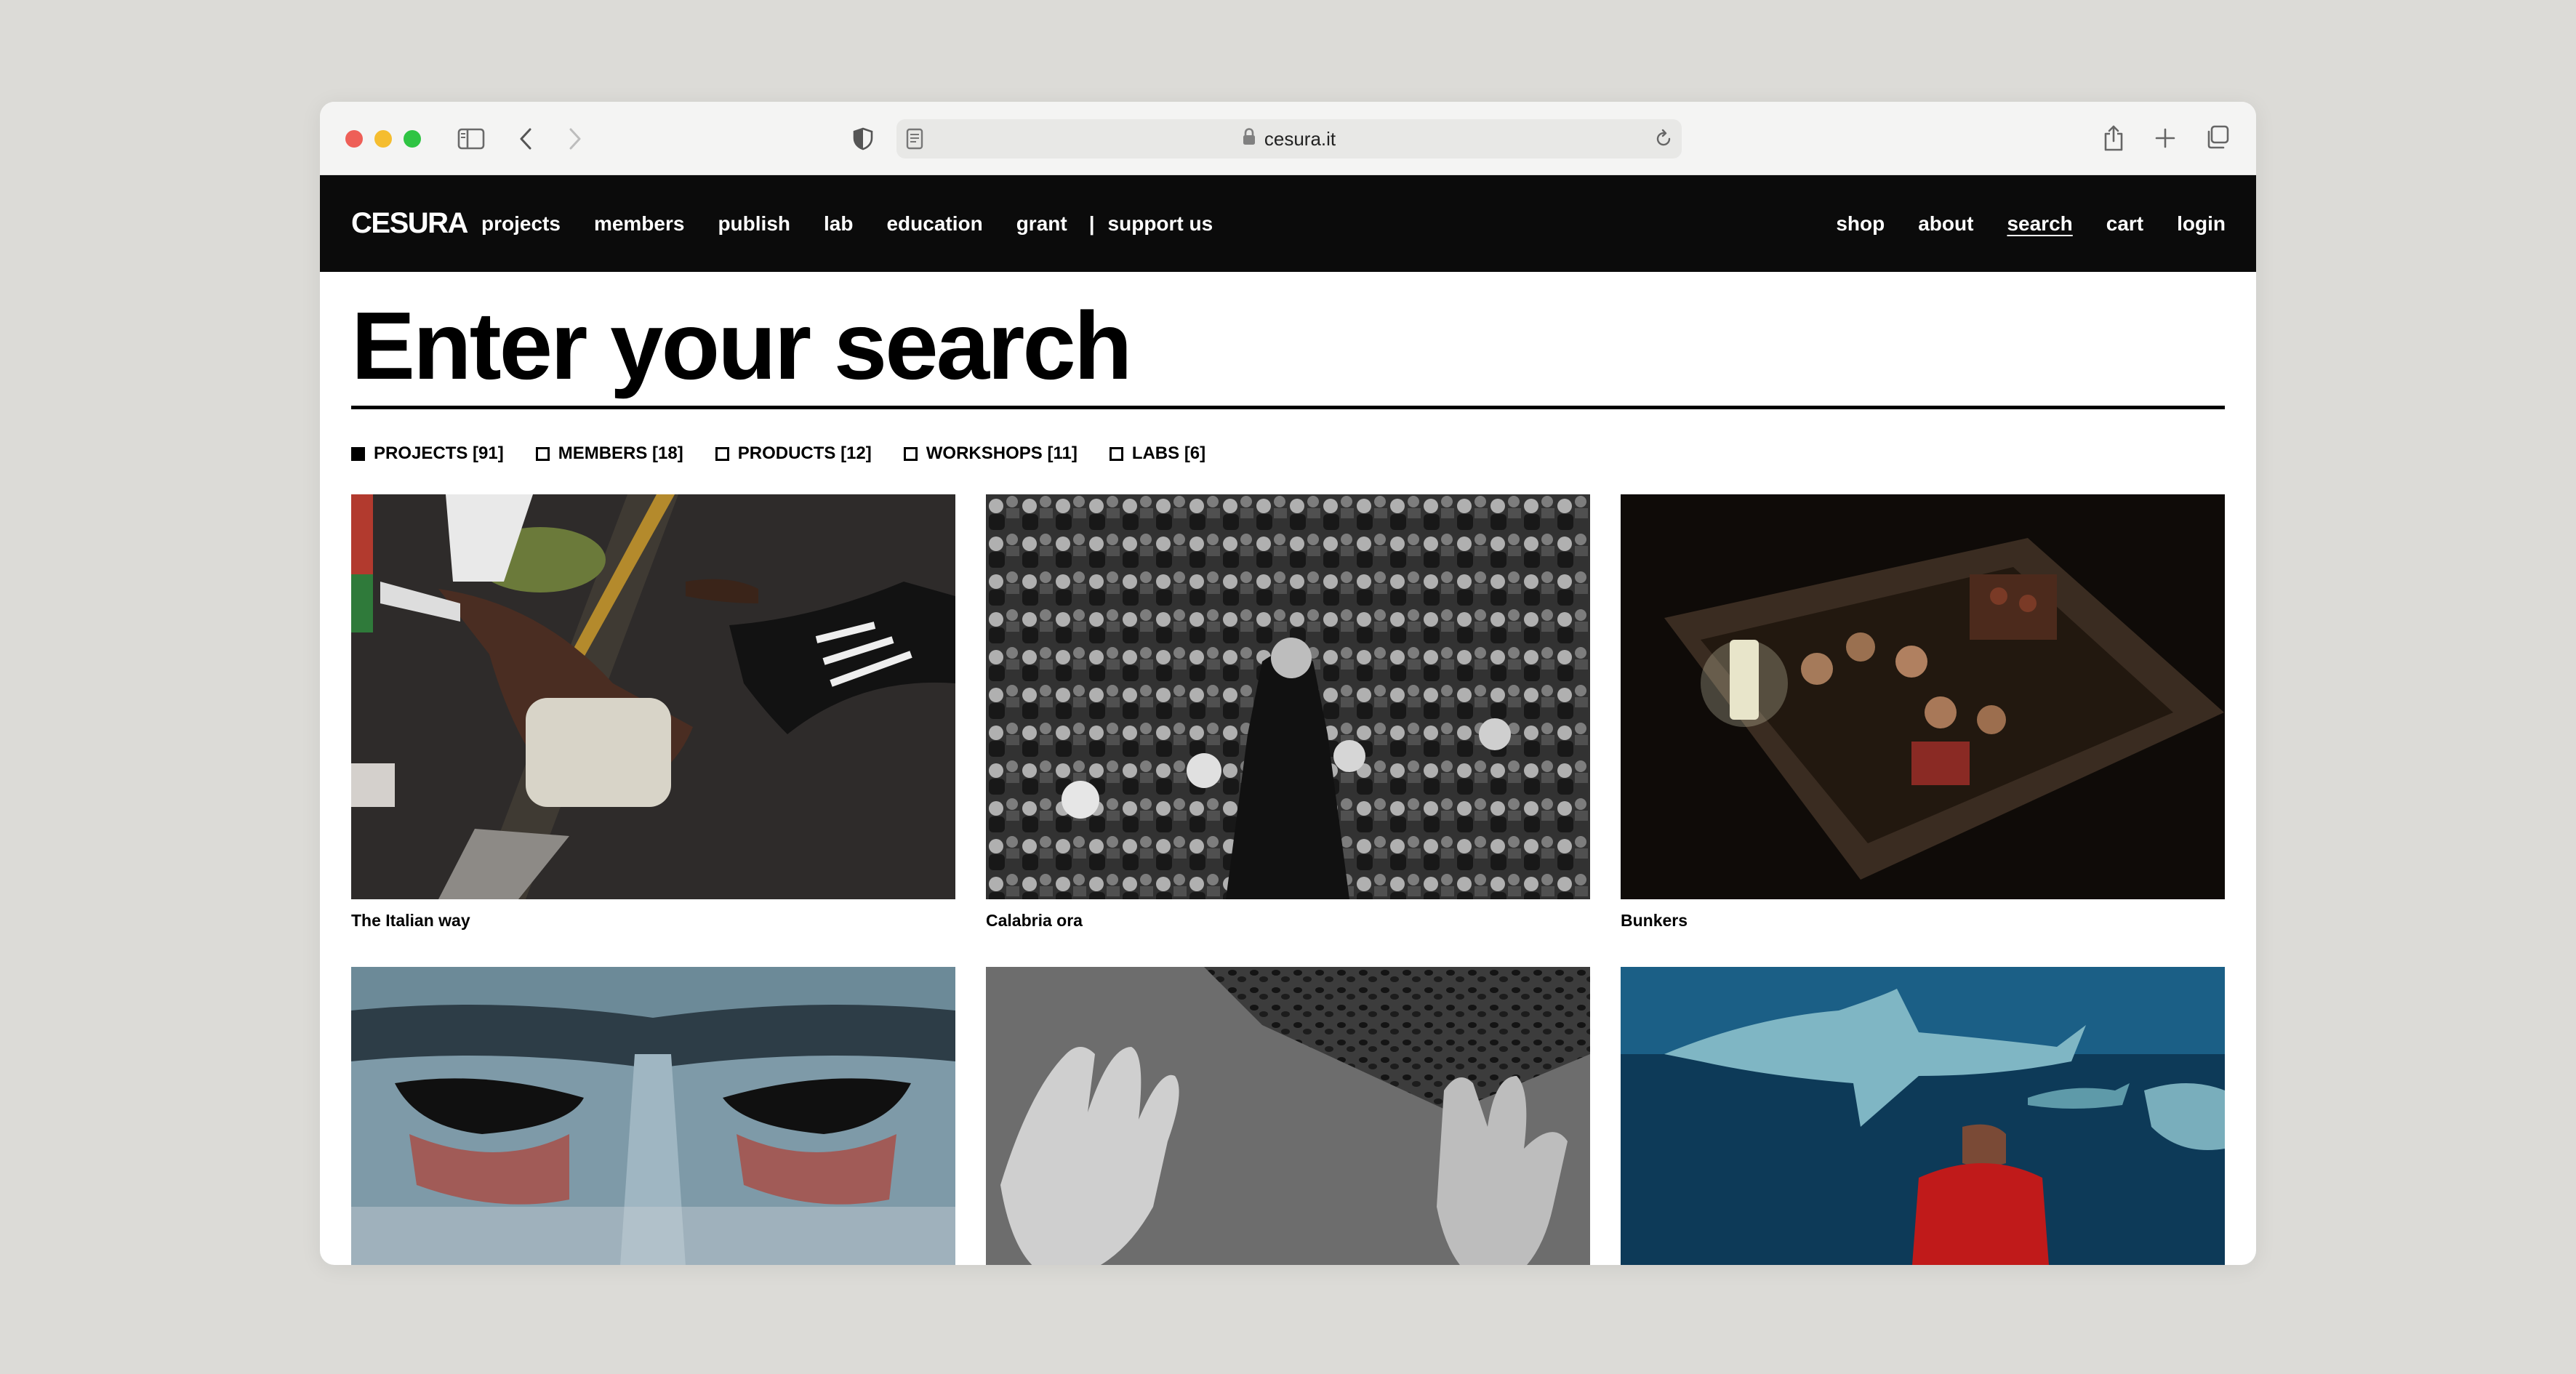 This screenshot has height=1374, width=2576. Describe the element at coordinates (653, 921) in the screenshot. I see `result-title: The Italian way` at that location.